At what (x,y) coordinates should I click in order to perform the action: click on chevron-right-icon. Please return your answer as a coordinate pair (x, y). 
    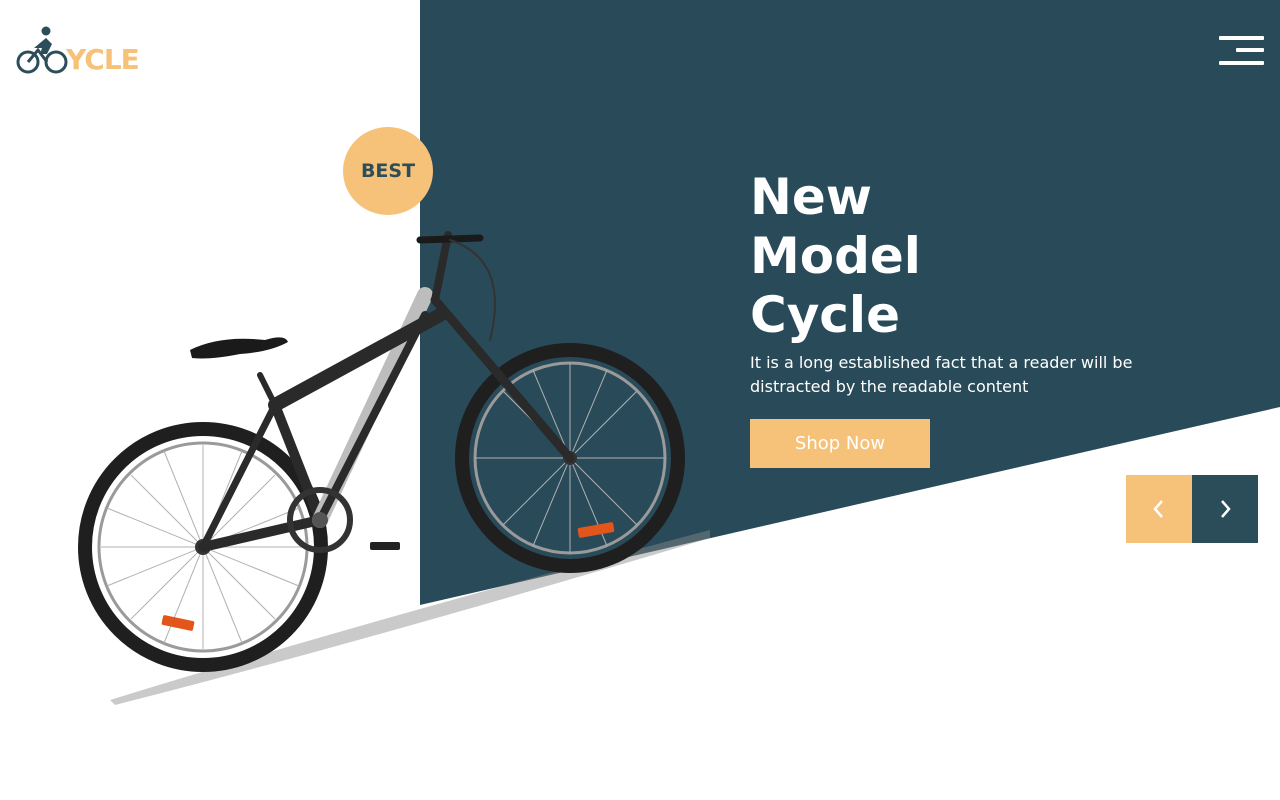
    Looking at the image, I should click on (1226, 509).